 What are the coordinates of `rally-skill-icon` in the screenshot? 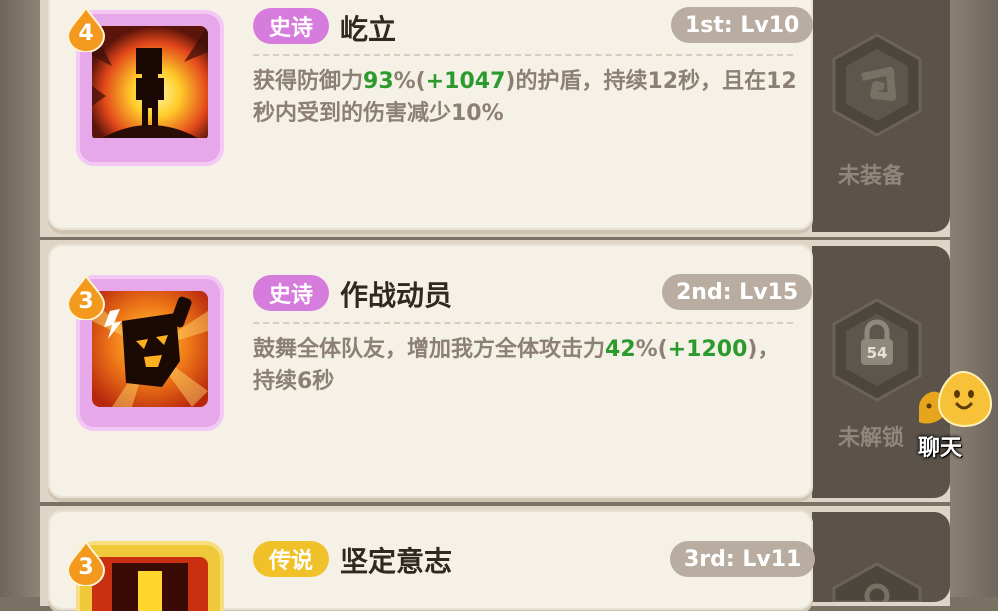 It's located at (150, 349).